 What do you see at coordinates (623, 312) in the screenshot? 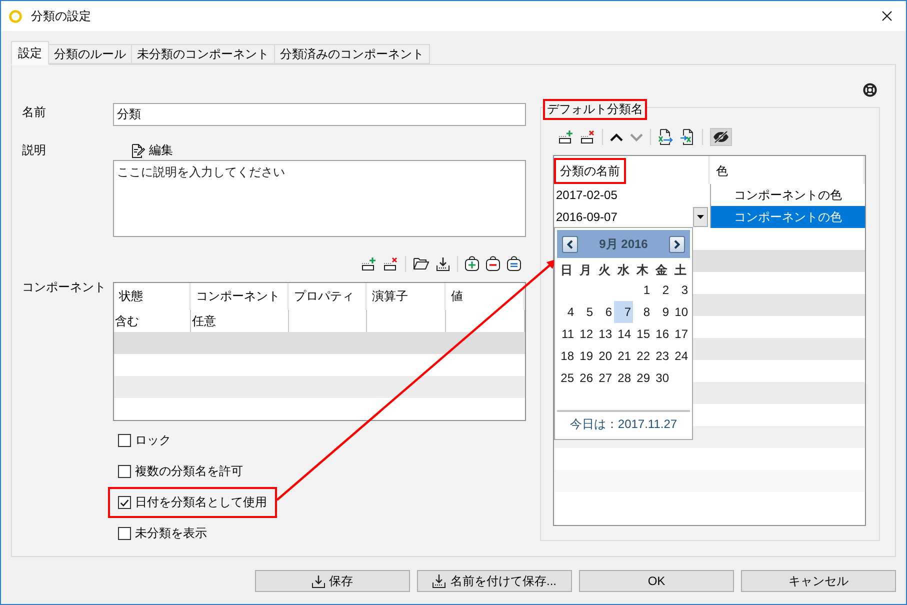
I see `calendar-day: 7` at bounding box center [623, 312].